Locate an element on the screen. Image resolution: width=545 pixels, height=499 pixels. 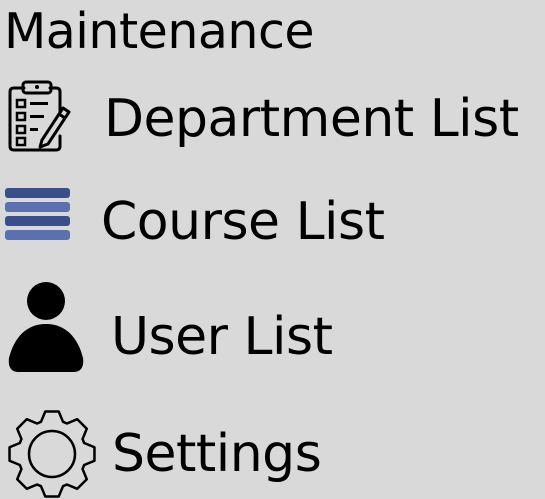
page-title: Maintenance is located at coordinates (159, 31).